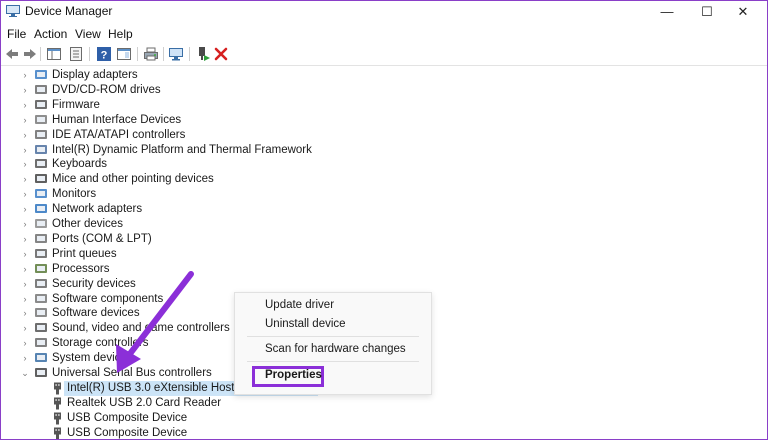 This screenshot has width=768, height=440. I want to click on annotation-arrow, so click(155, 322).